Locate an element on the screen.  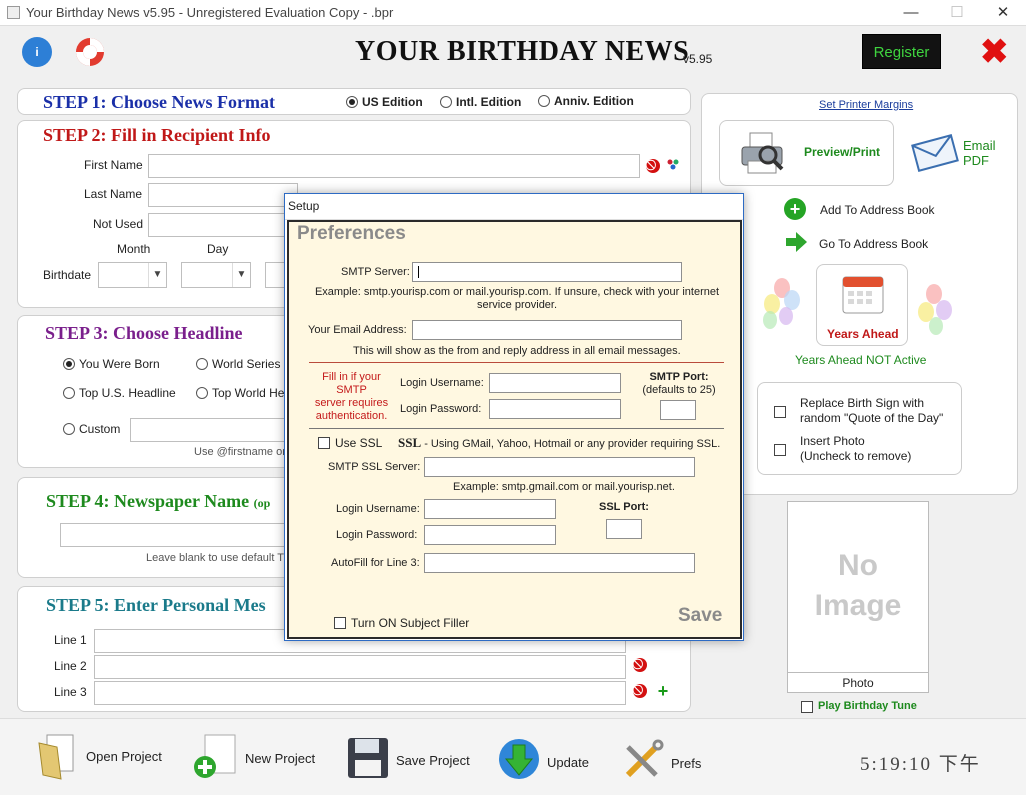
setup-dialog-title: Setup is located at coordinates (514, 207).